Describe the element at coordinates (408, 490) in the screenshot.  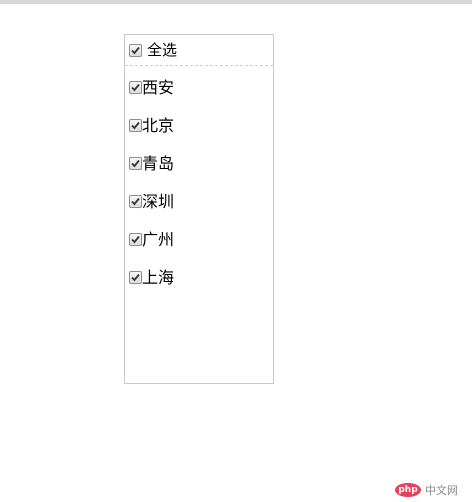
I see `php-logo: php` at that location.